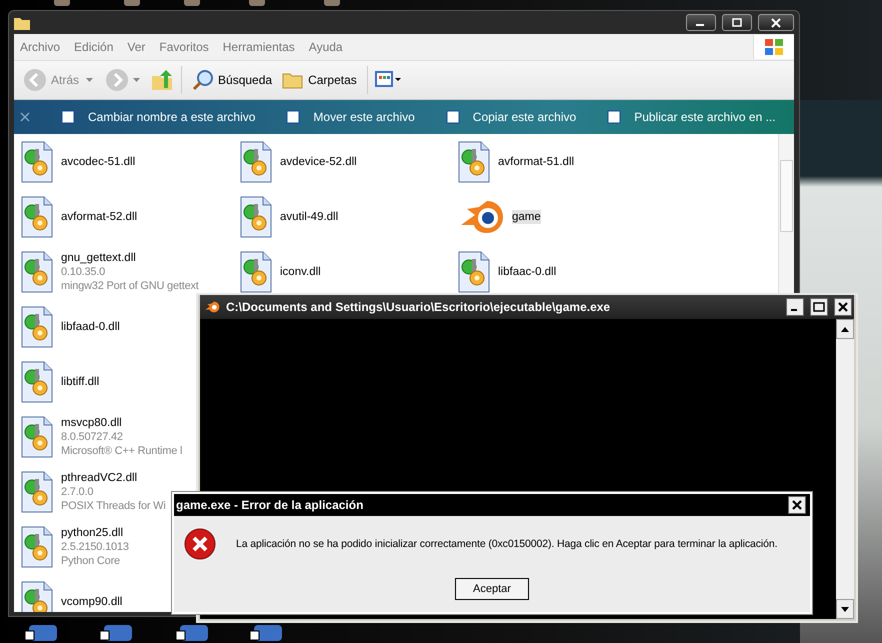 The height and width of the screenshot is (643, 882). I want to click on file-name: libtiff.dll, so click(80, 381).